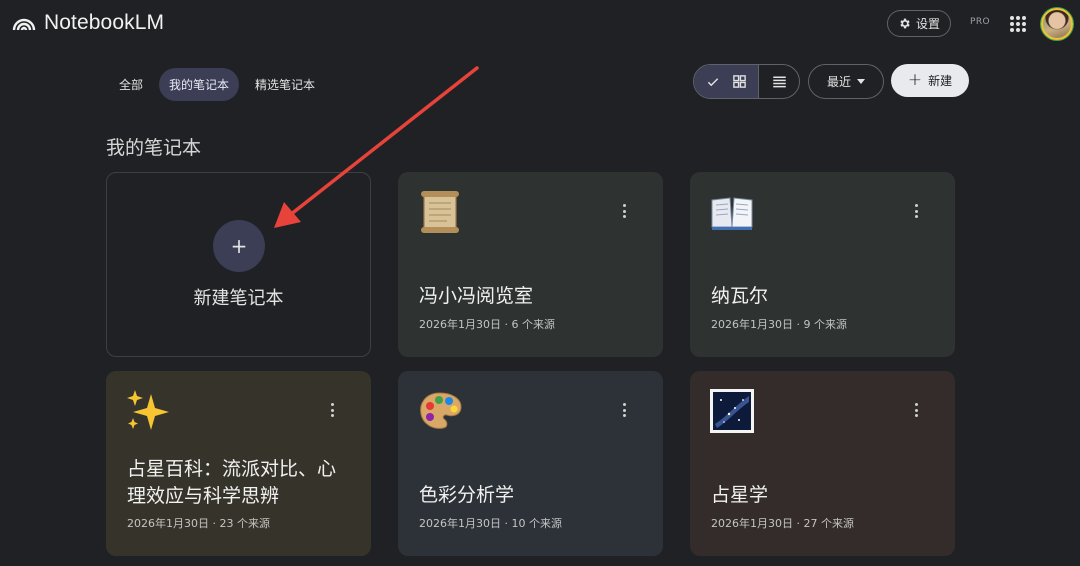 This screenshot has height=566, width=1080. I want to click on notebook-card: 色彩分析学 2026年1月30日 · 10 个来源, so click(530, 463).